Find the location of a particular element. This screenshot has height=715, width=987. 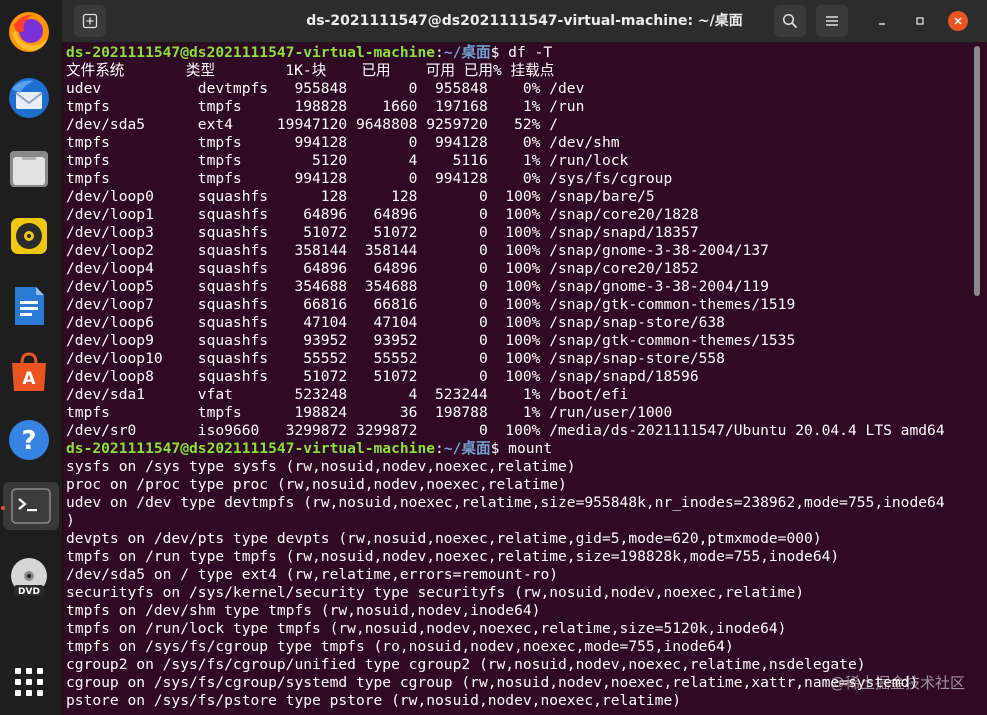

show-apps-icon is located at coordinates (29, 682).